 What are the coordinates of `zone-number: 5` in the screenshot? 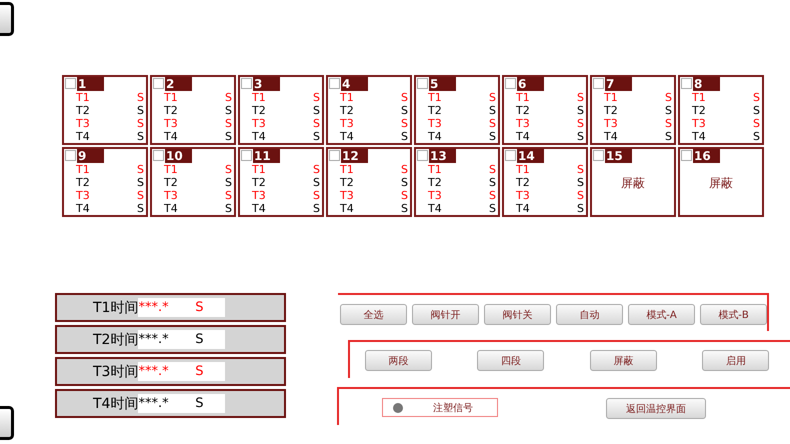 It's located at (442, 84).